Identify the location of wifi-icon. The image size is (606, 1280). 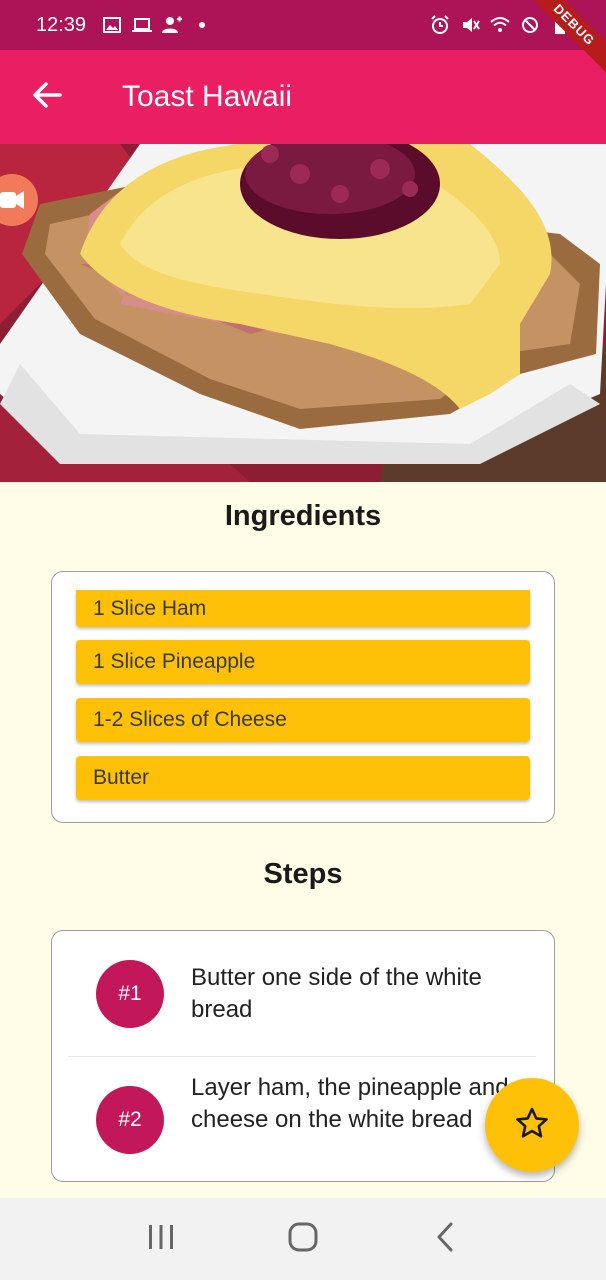
(500, 25).